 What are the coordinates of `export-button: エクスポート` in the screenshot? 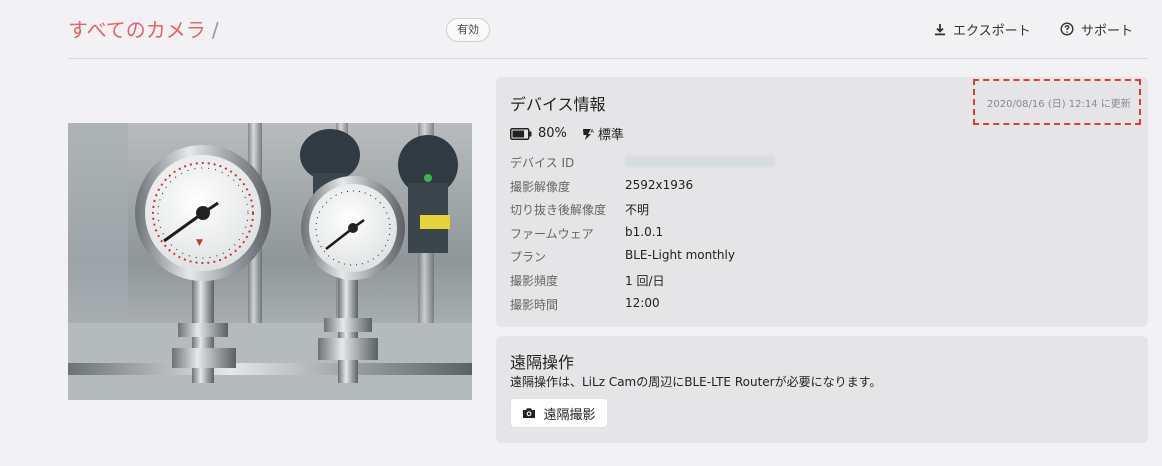 It's located at (982, 29).